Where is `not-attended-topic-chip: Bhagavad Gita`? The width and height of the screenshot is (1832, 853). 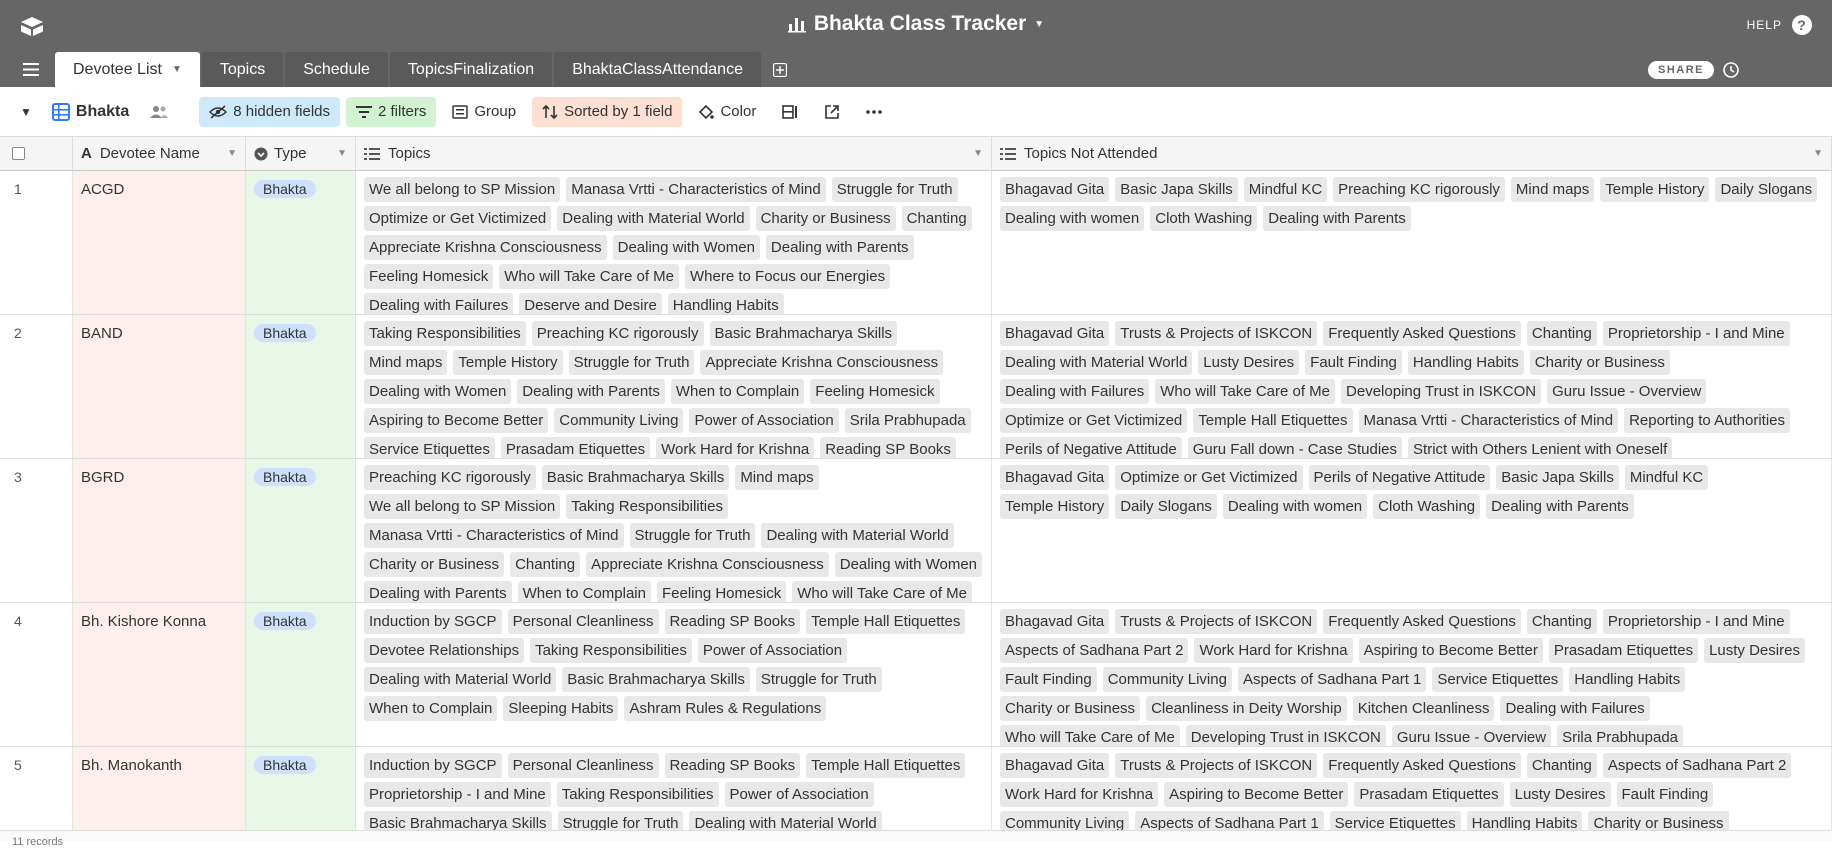
not-attended-topic-chip: Bhagavad Gita is located at coordinates (1055, 477).